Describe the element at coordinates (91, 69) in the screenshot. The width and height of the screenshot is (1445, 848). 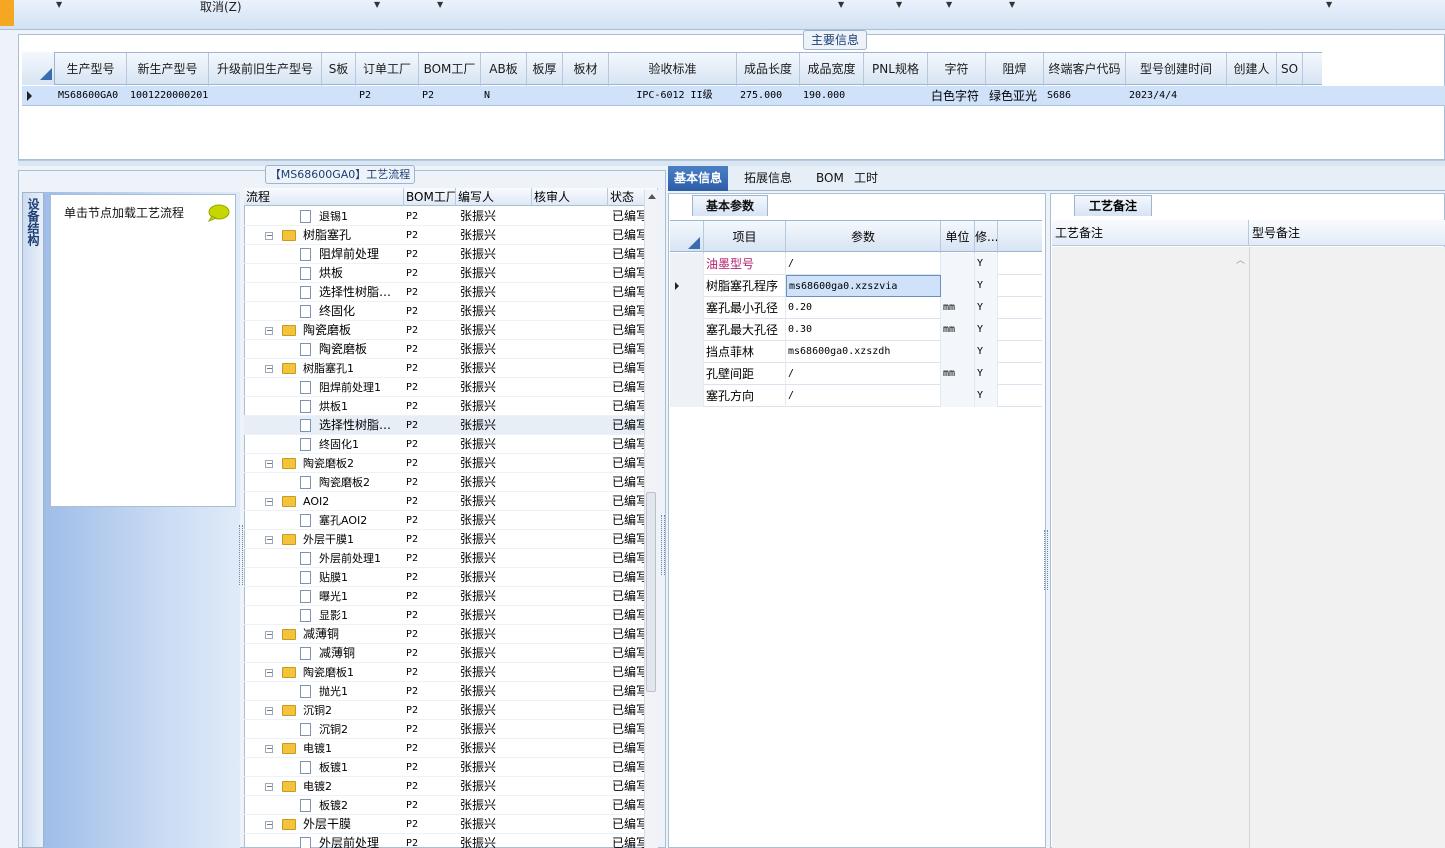
I see `col-header: 生产型号` at that location.